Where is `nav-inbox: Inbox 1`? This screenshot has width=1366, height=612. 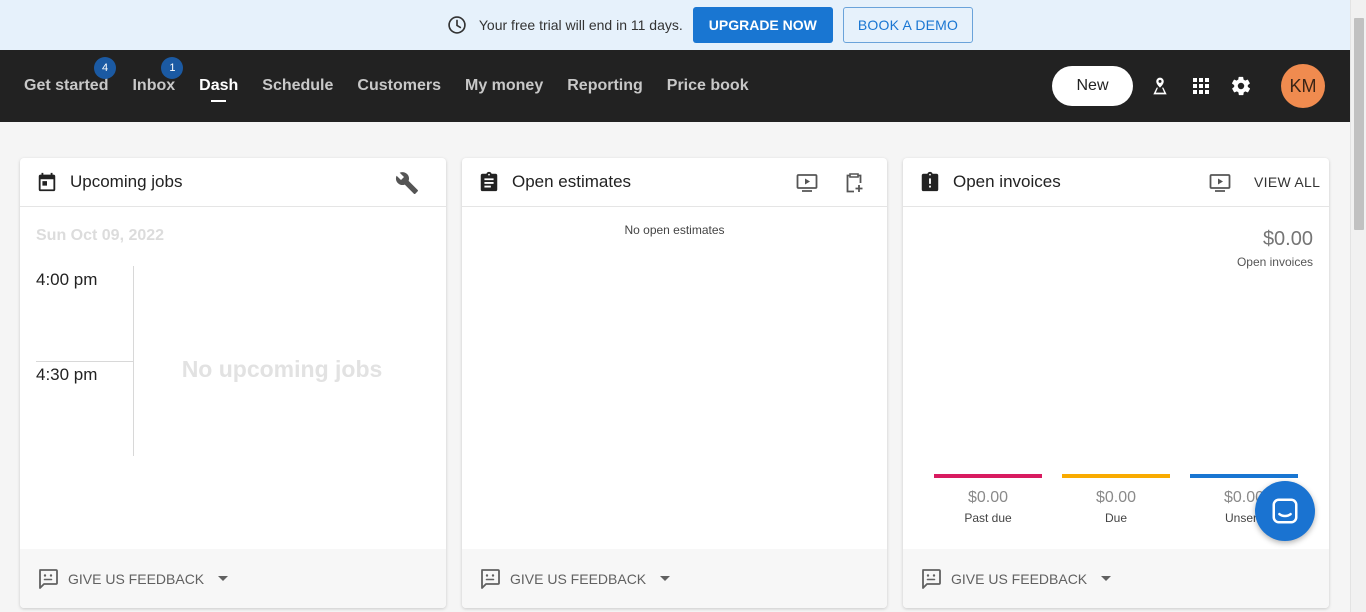
nav-inbox: Inbox 1 is located at coordinates (158, 80).